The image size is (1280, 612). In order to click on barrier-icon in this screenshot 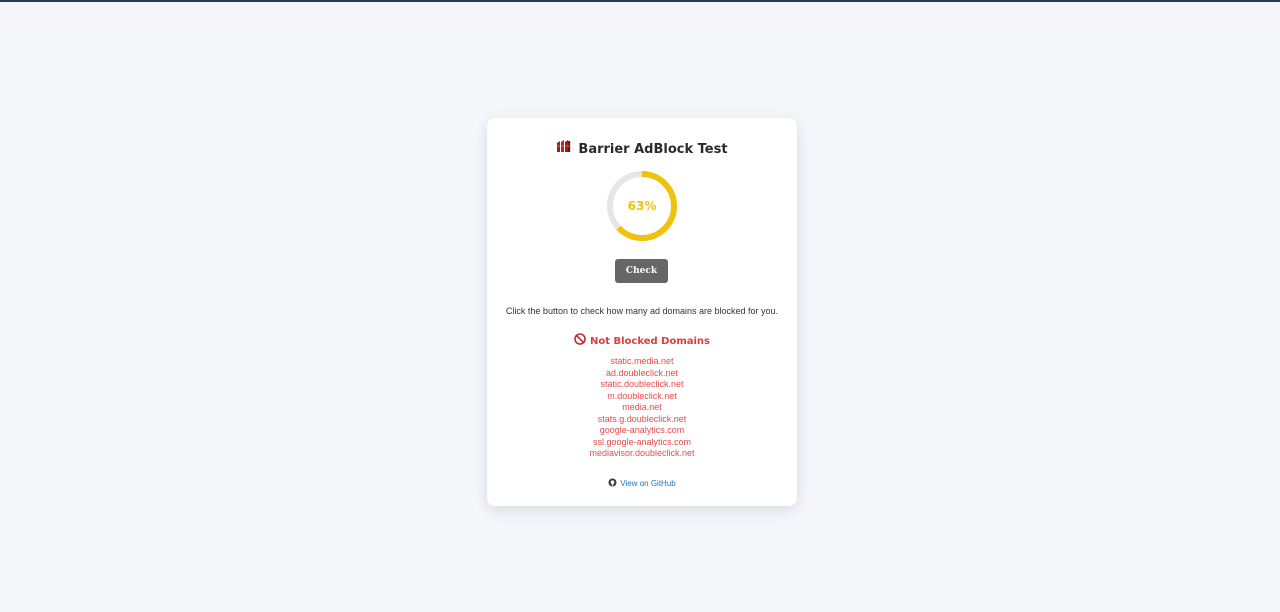, I will do `click(563, 149)`.